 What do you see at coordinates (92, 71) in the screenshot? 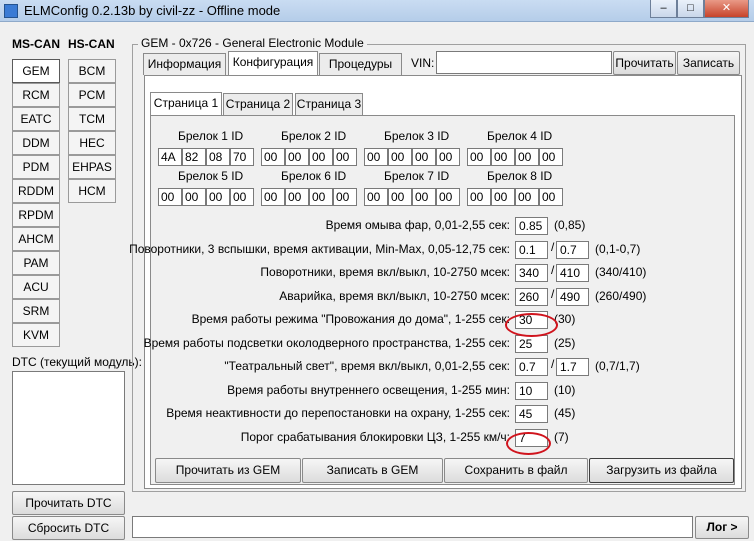
I see `module-button-bcm: BCM` at bounding box center [92, 71].